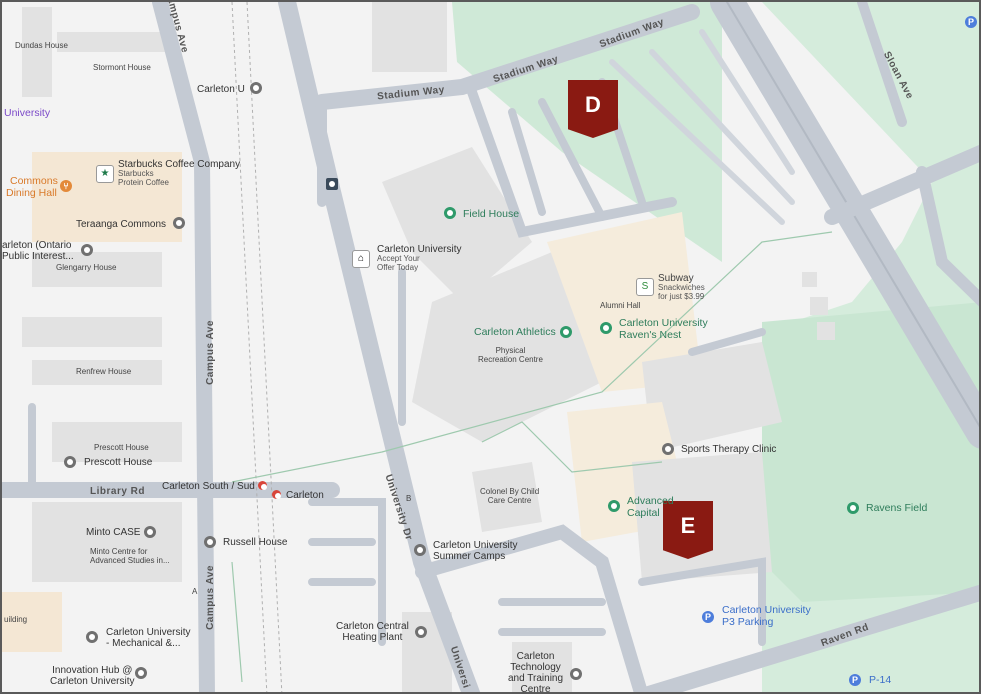  Describe the element at coordinates (195, 591) in the screenshot. I see `label-a: A` at that location.